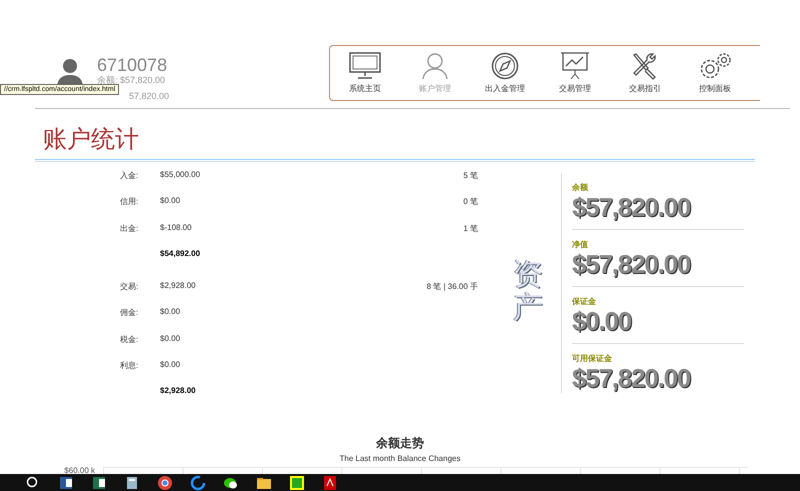 This screenshot has width=800, height=491. Describe the element at coordinates (602, 321) in the screenshot. I see `summary-value: $0.00` at that location.